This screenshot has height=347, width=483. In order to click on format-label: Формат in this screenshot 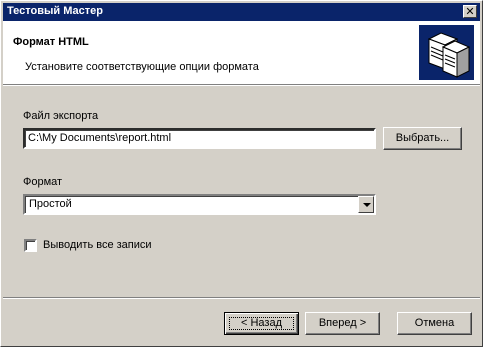, I will do `click(43, 182)`.